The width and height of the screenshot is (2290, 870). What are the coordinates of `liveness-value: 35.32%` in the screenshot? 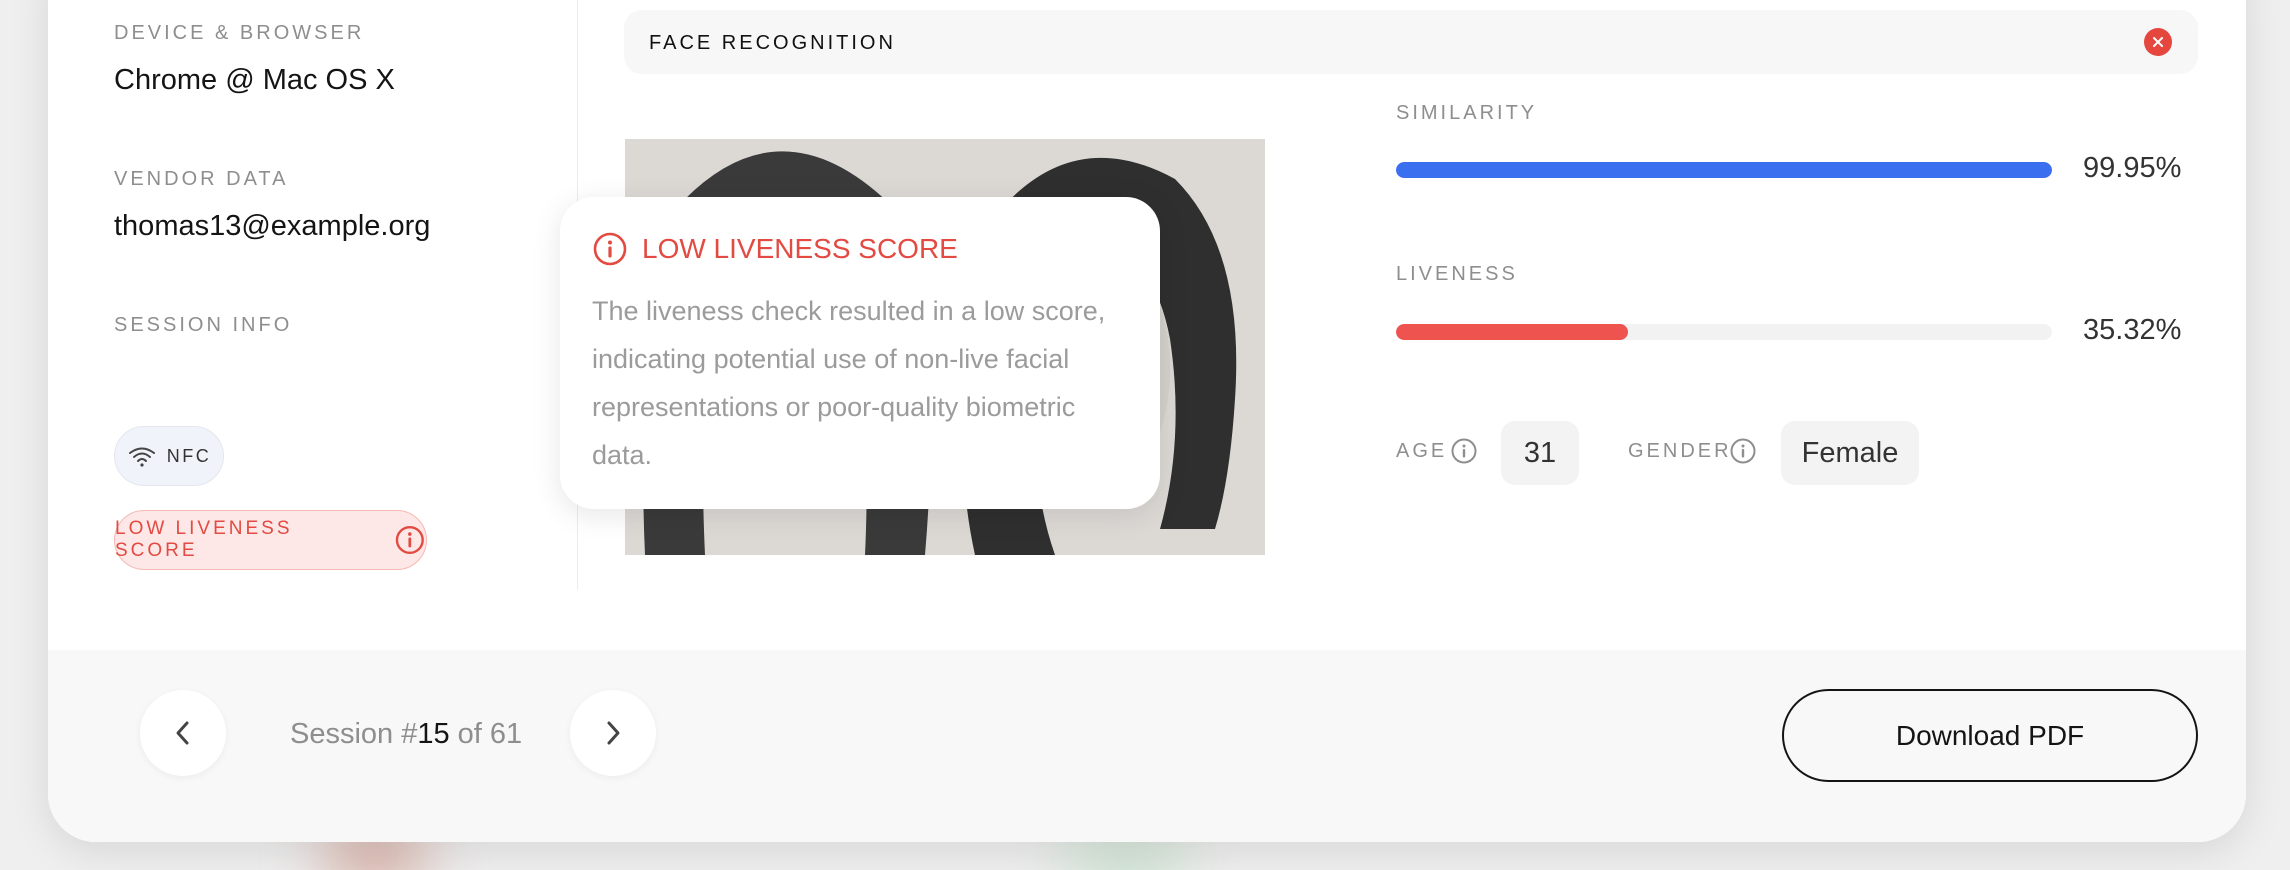 It's located at (2132, 330).